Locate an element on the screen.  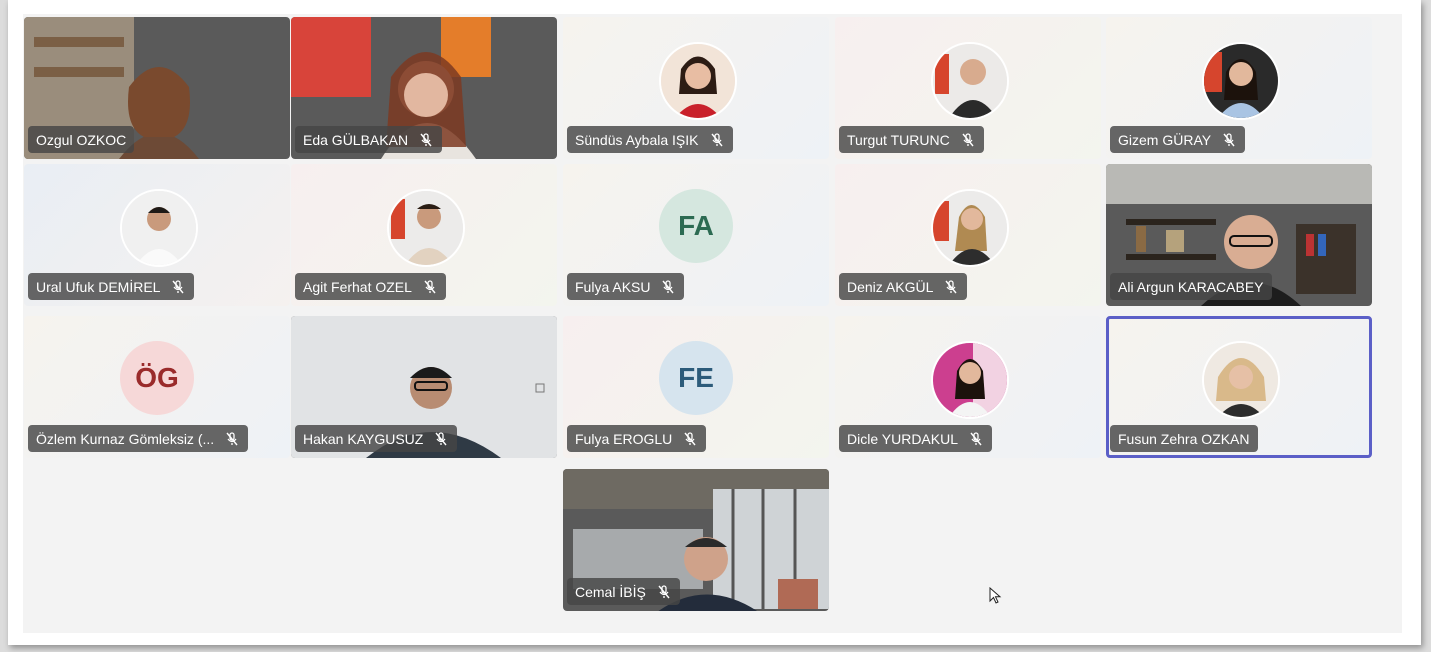
participant-name-tag: Eda GÜLBAKAN is located at coordinates (369, 139).